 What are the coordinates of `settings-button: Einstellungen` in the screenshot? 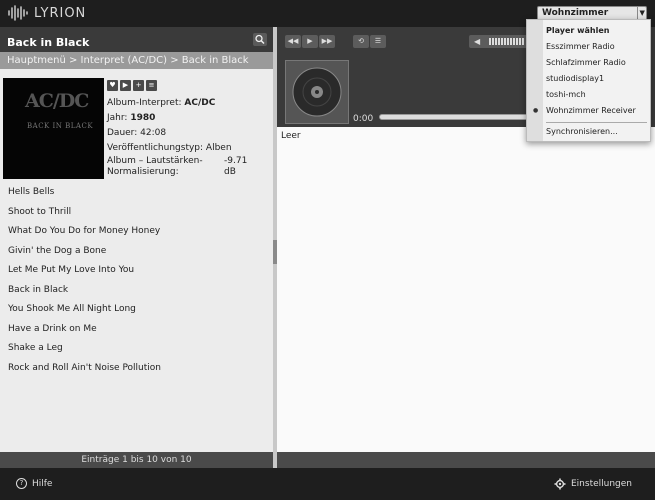 It's located at (593, 484).